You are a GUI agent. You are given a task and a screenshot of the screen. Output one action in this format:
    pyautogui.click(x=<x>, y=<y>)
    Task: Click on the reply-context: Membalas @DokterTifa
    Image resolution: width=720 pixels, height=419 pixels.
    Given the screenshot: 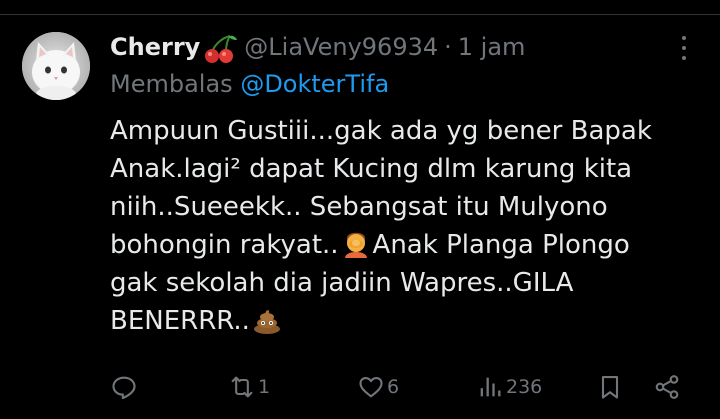 What is the action you would take?
    pyautogui.click(x=249, y=84)
    